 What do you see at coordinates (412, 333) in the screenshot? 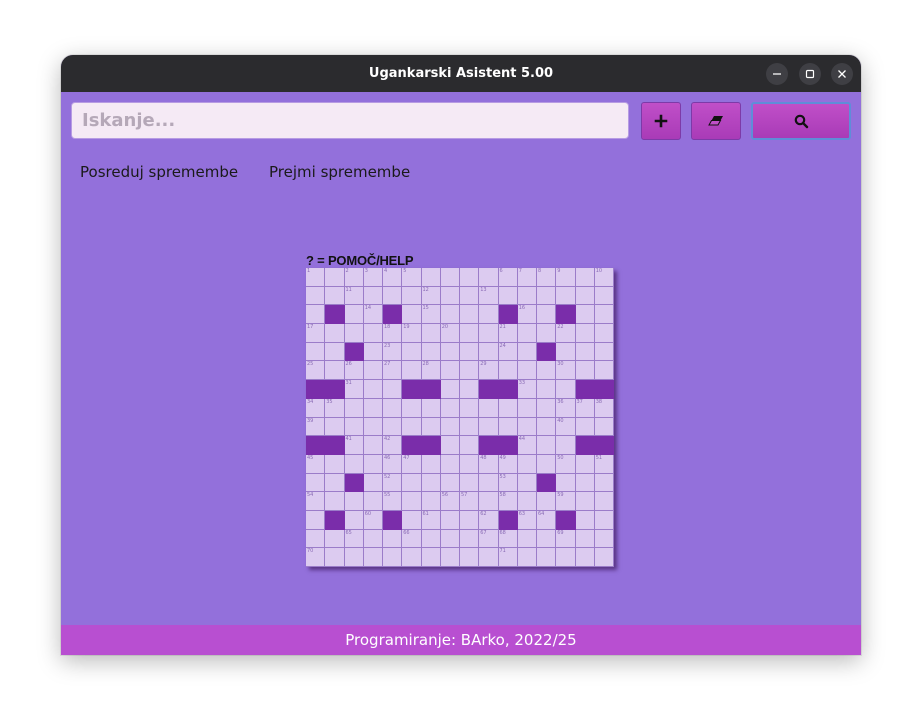
I see `crossword-cell: 19` at bounding box center [412, 333].